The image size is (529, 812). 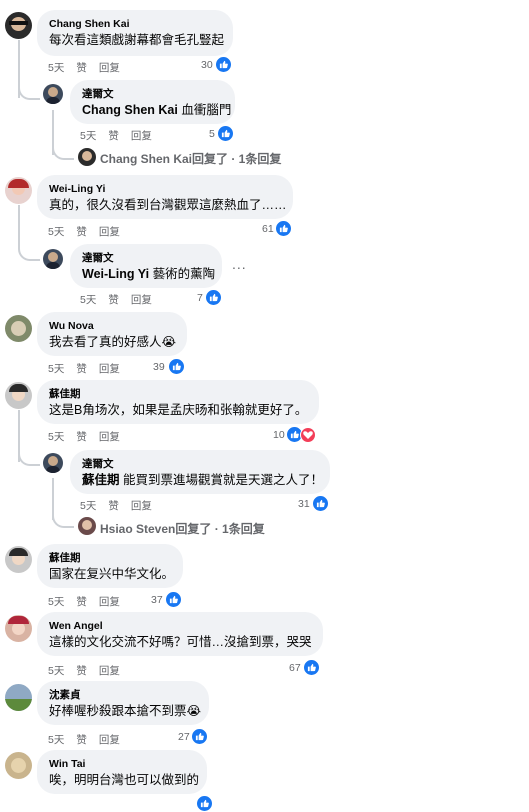 What do you see at coordinates (112, 326) in the screenshot?
I see `comment-author: Wu Nova` at bounding box center [112, 326].